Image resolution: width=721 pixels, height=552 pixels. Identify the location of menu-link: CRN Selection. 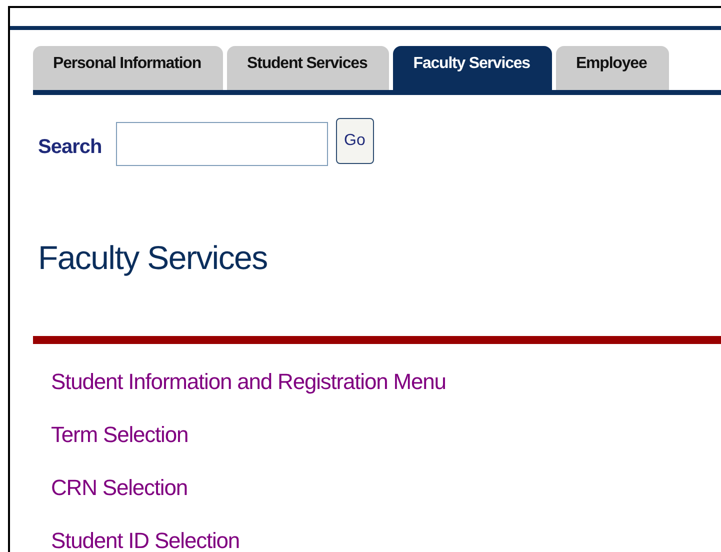
(119, 488).